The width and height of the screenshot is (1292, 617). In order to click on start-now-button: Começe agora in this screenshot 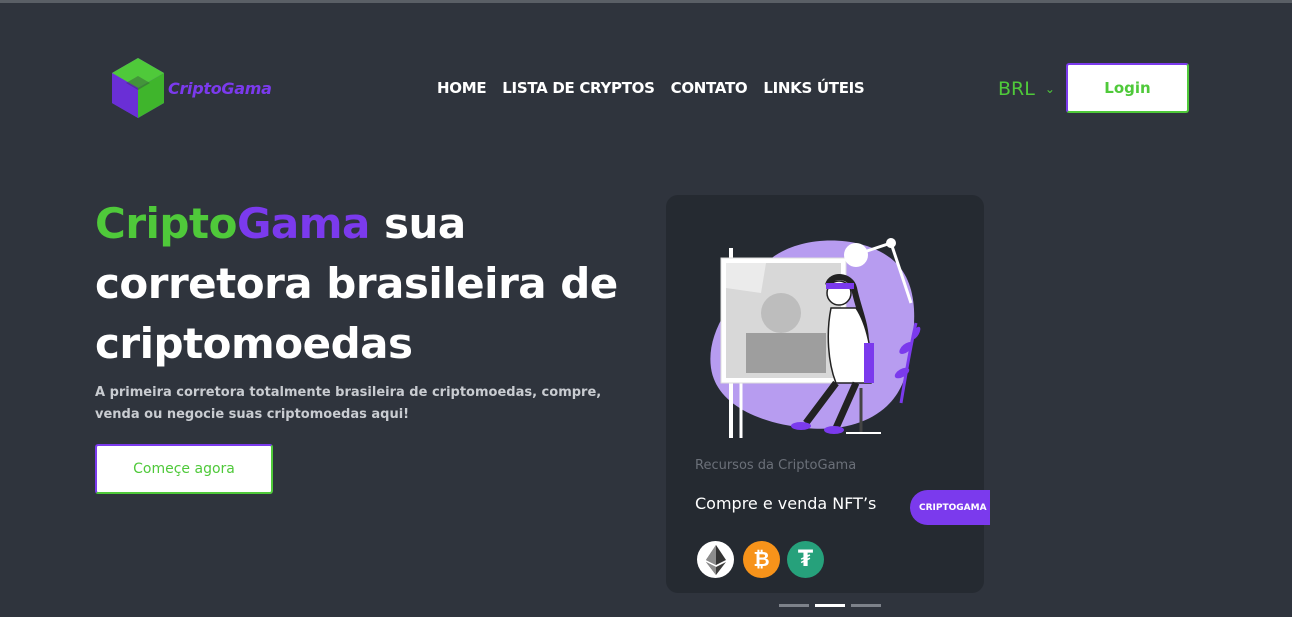, I will do `click(184, 469)`.